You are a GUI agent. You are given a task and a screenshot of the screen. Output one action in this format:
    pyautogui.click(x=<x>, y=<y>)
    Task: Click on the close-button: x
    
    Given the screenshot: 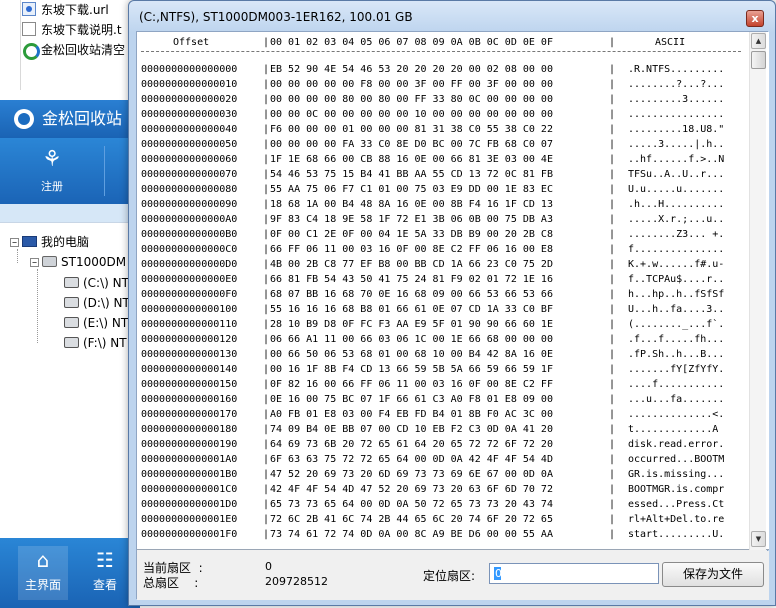 What is the action you would take?
    pyautogui.click(x=755, y=18)
    